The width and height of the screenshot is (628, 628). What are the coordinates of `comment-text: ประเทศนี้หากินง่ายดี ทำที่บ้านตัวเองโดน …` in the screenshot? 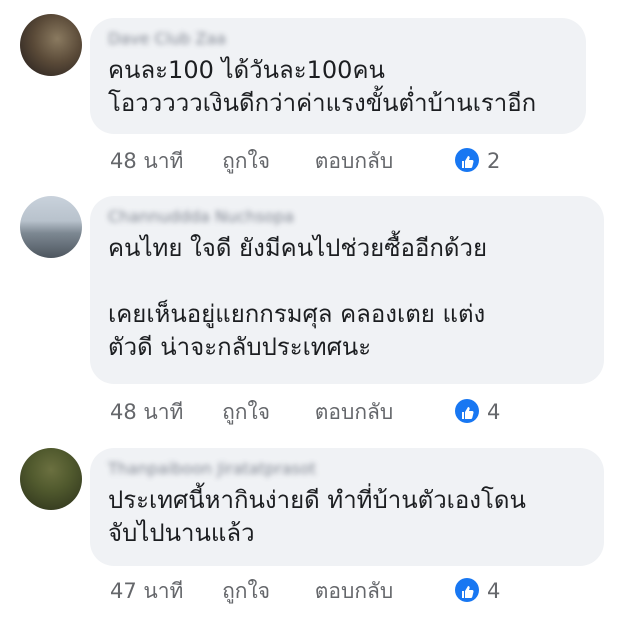 It's located at (317, 516).